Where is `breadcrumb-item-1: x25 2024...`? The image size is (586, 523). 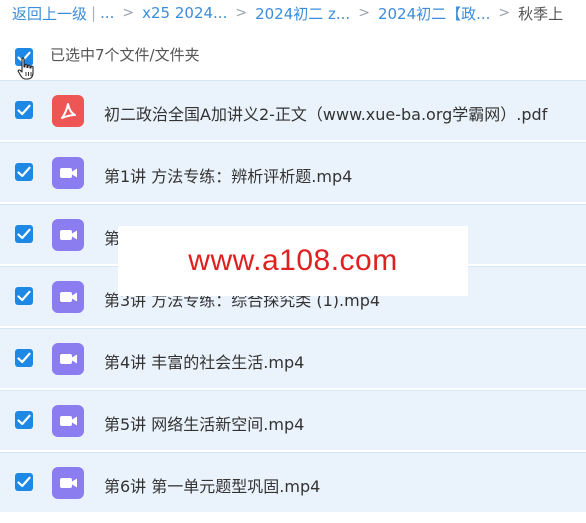
breadcrumb-item-1: x25 2024... is located at coordinates (184, 13).